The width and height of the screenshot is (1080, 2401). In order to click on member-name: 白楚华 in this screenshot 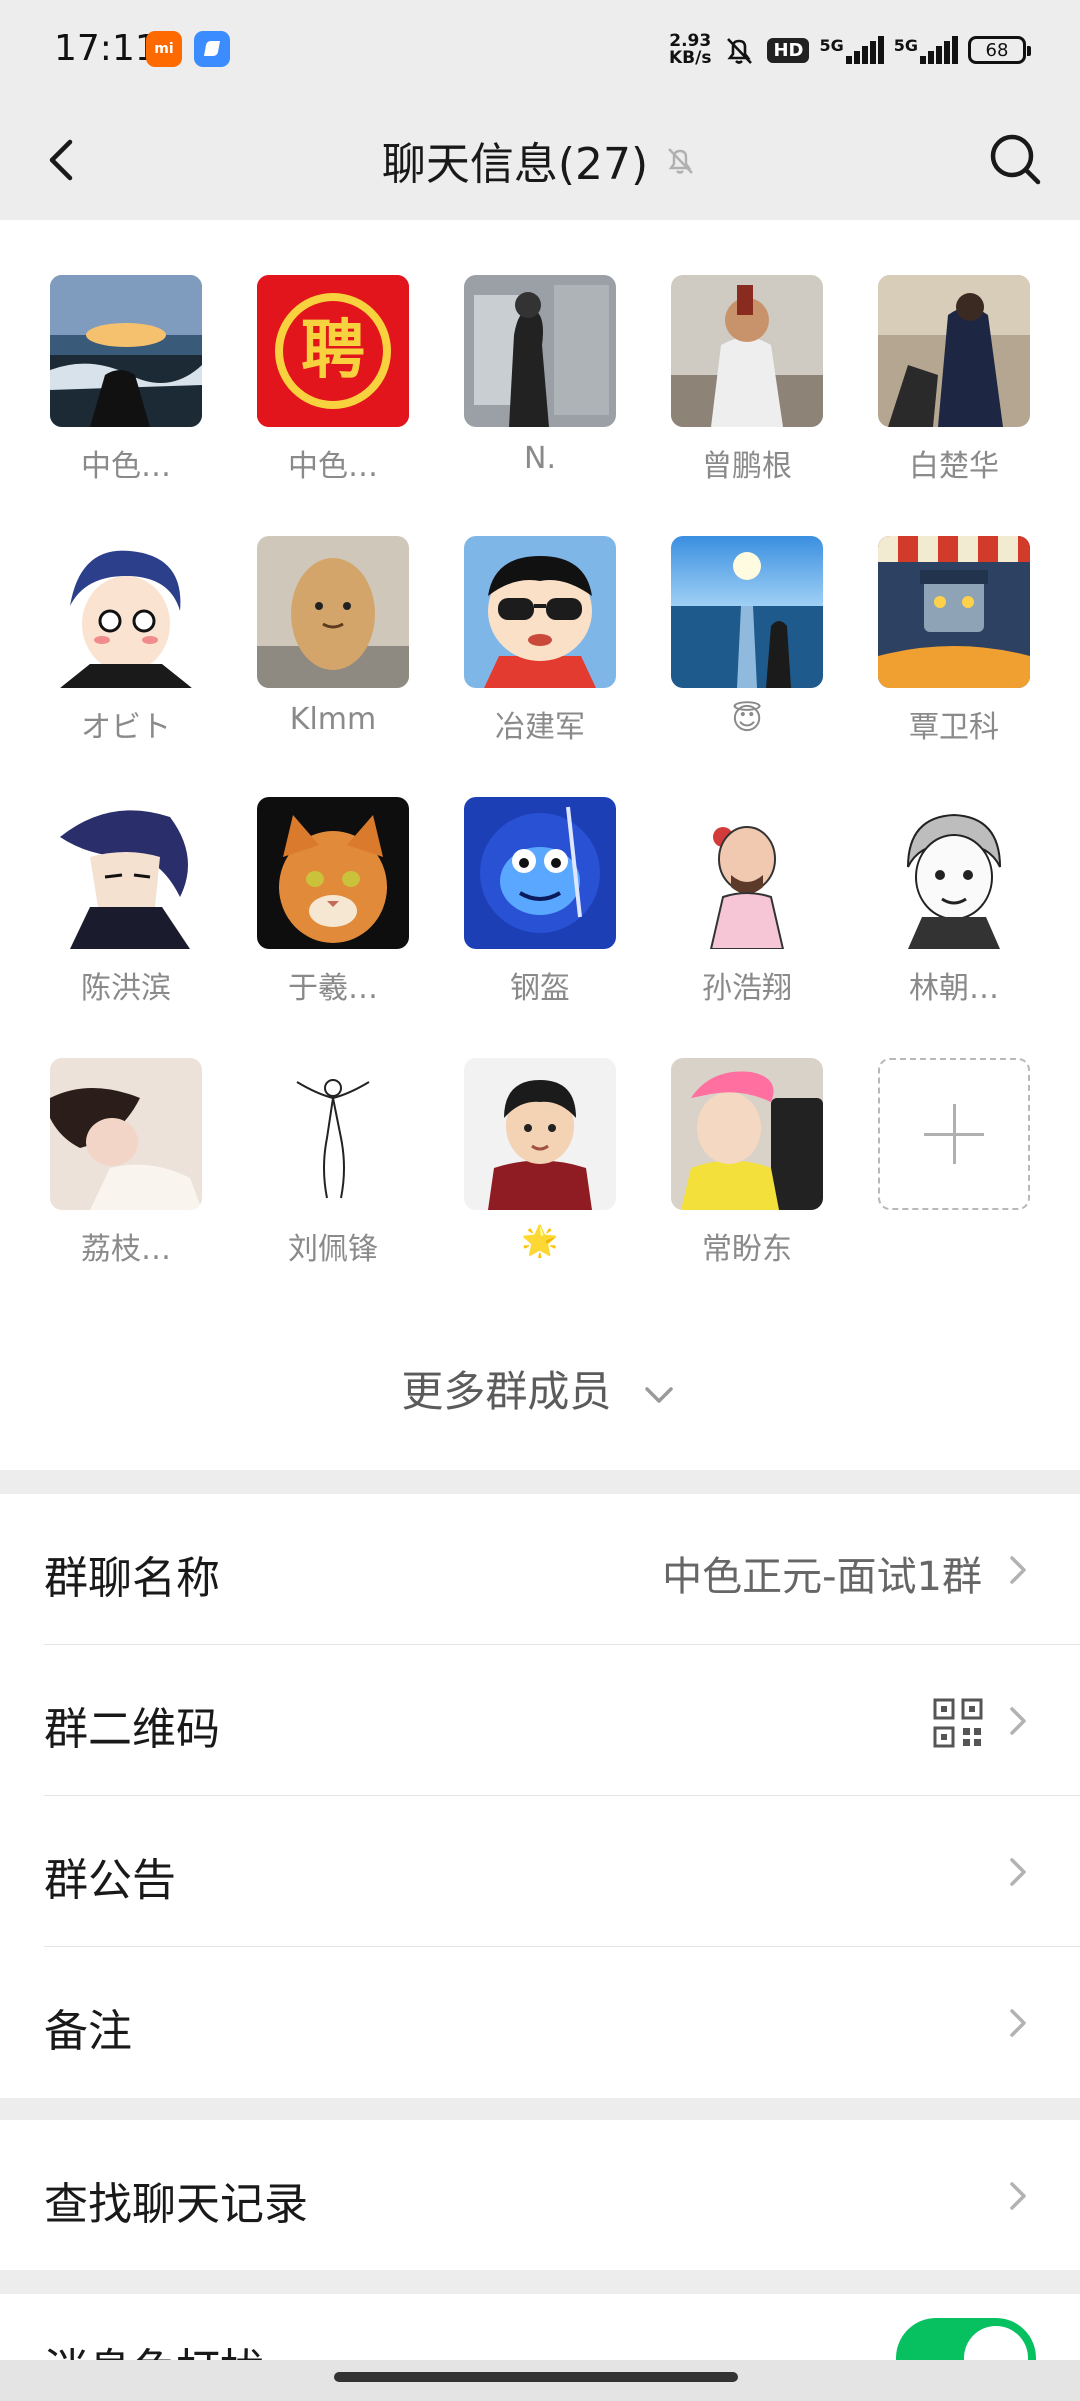, I will do `click(954, 466)`.